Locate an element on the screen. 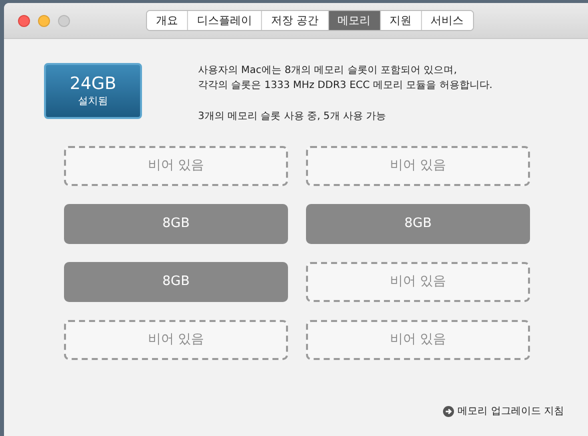 This screenshot has width=588, height=436. upgrade-link: 메모리 업그레이드 지침 is located at coordinates (511, 411).